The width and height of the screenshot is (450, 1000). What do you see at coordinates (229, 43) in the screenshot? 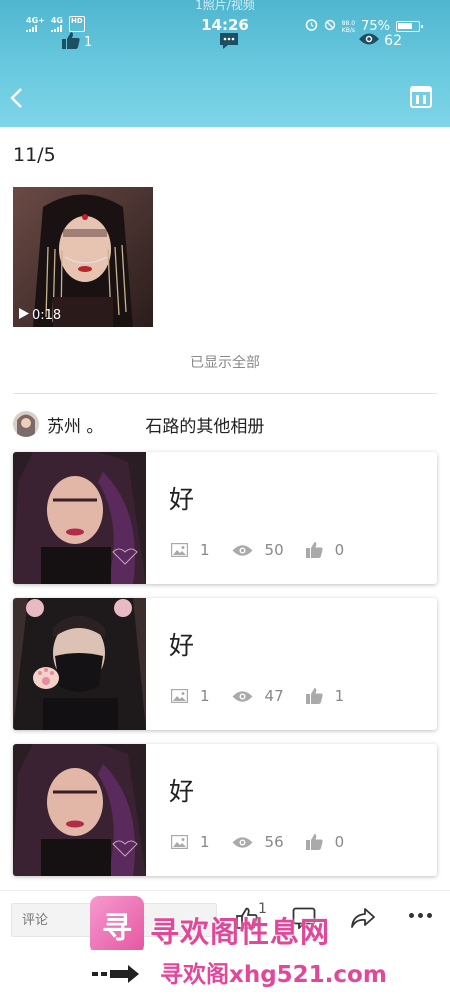
I see `comment-icon` at bounding box center [229, 43].